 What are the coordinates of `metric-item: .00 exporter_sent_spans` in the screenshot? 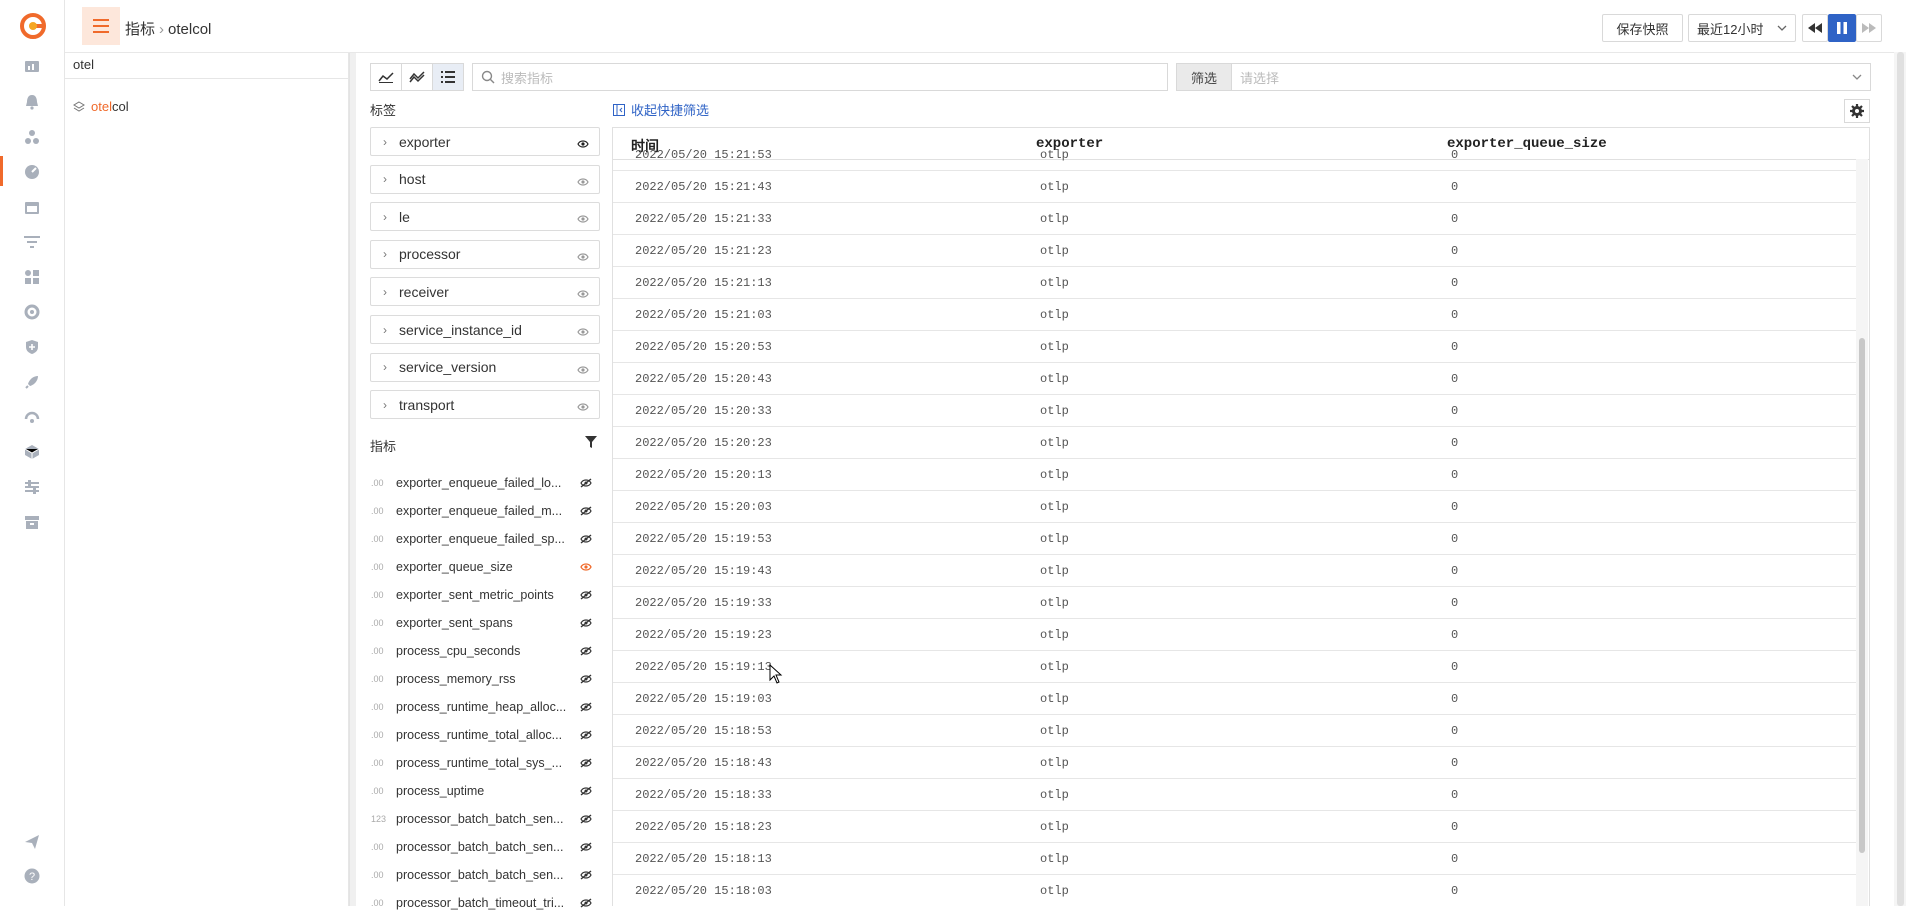 It's located at (485, 623).